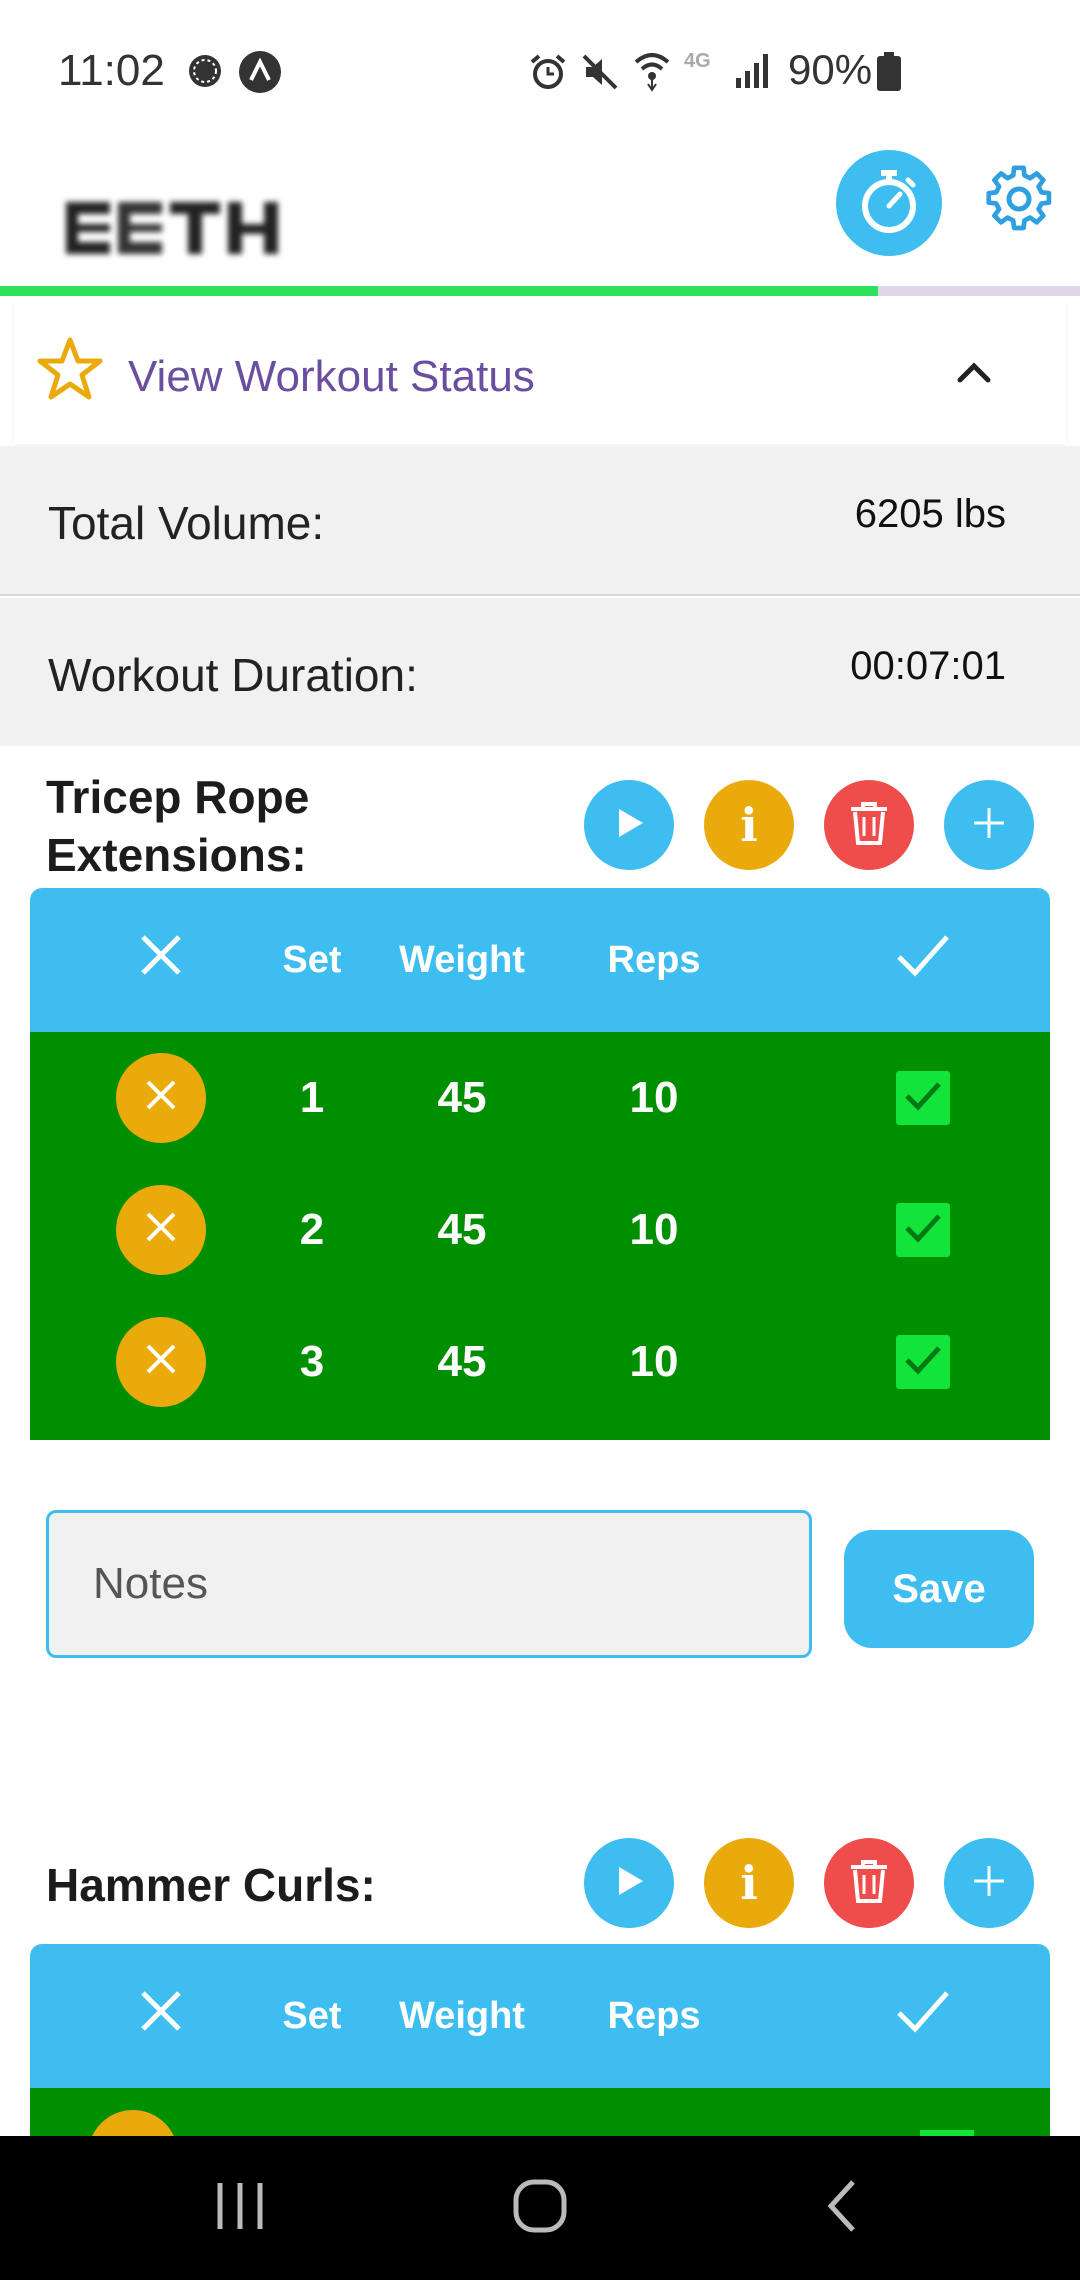 This screenshot has width=1080, height=2280. Describe the element at coordinates (974, 373) in the screenshot. I see `chevron-up-icon` at that location.